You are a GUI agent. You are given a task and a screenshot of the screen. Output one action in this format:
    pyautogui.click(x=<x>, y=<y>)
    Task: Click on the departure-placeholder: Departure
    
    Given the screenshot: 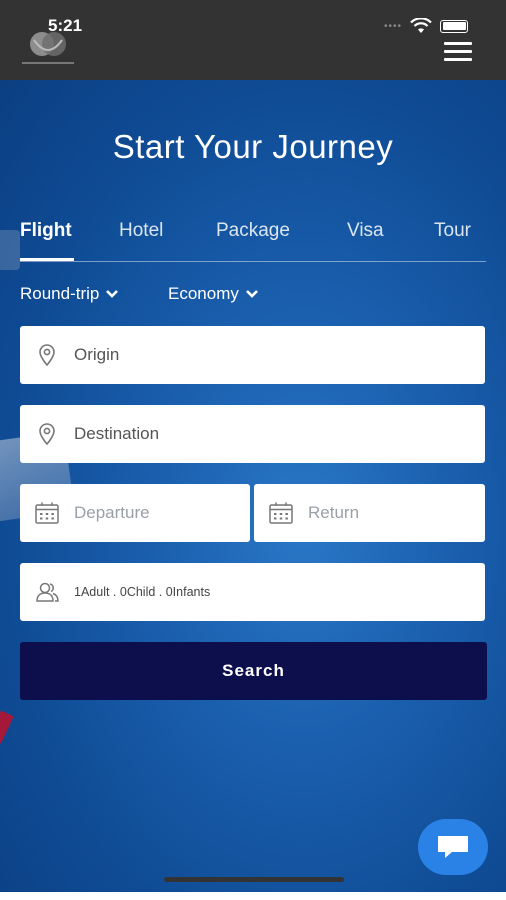 What is the action you would take?
    pyautogui.click(x=112, y=512)
    